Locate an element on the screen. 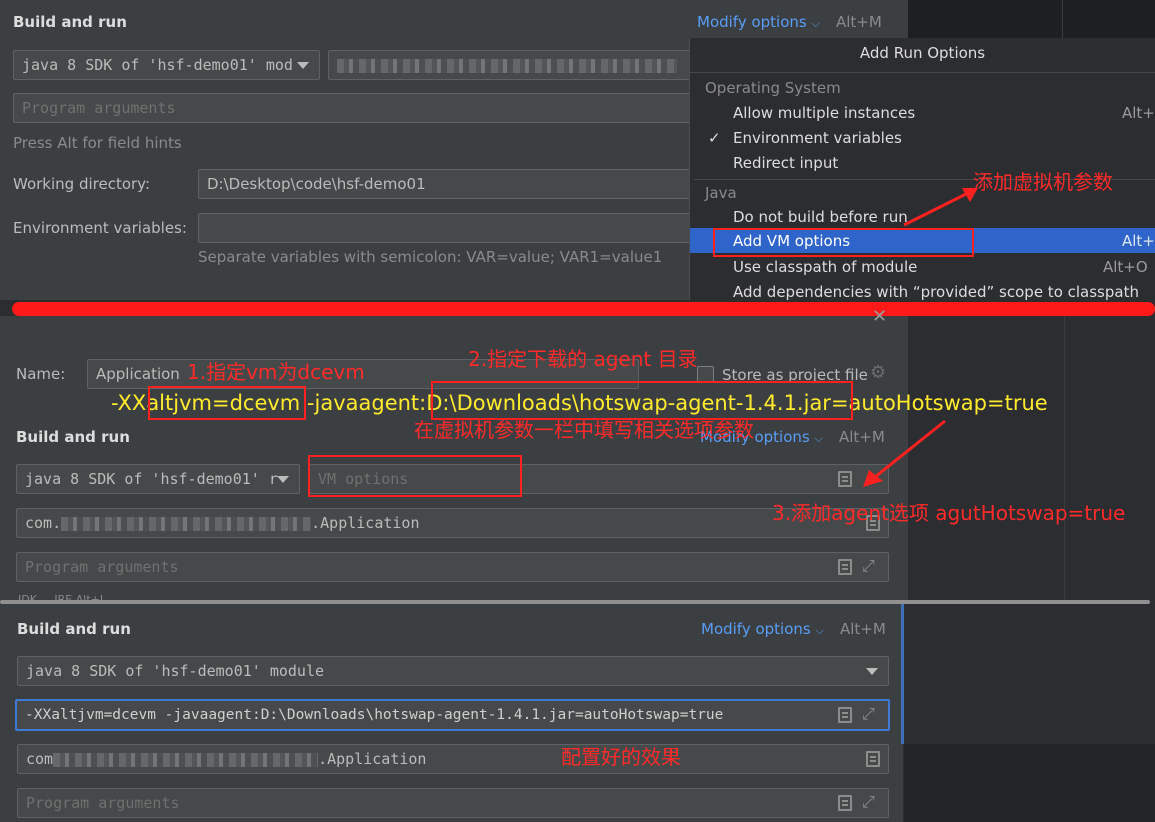 The width and height of the screenshot is (1155, 822). checkmark-icon: ✓ is located at coordinates (714, 138).